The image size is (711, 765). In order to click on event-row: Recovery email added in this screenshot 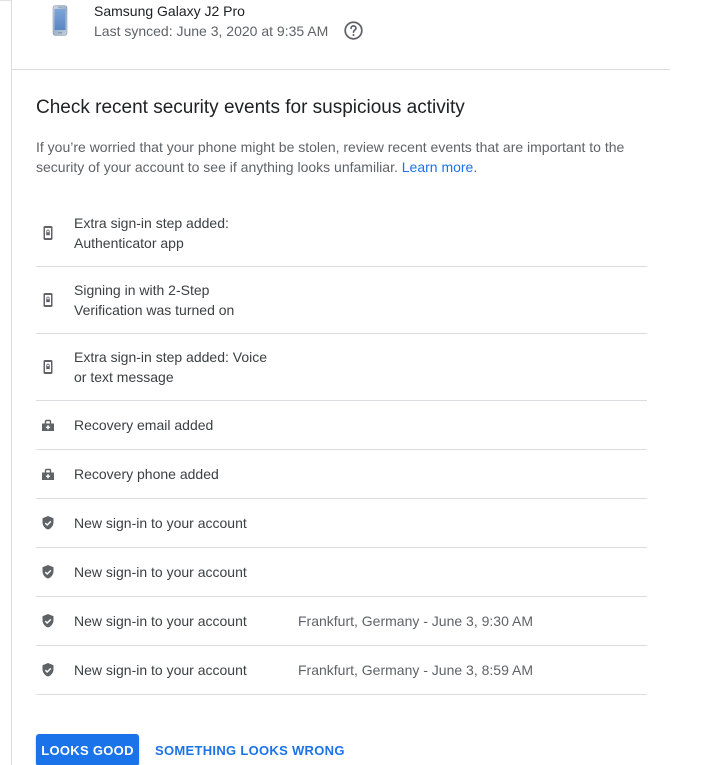, I will do `click(341, 425)`.